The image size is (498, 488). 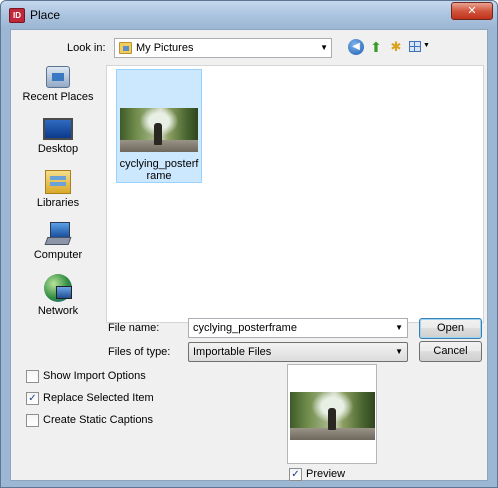 What do you see at coordinates (58, 203) in the screenshot?
I see `place-label: Libraries` at bounding box center [58, 203].